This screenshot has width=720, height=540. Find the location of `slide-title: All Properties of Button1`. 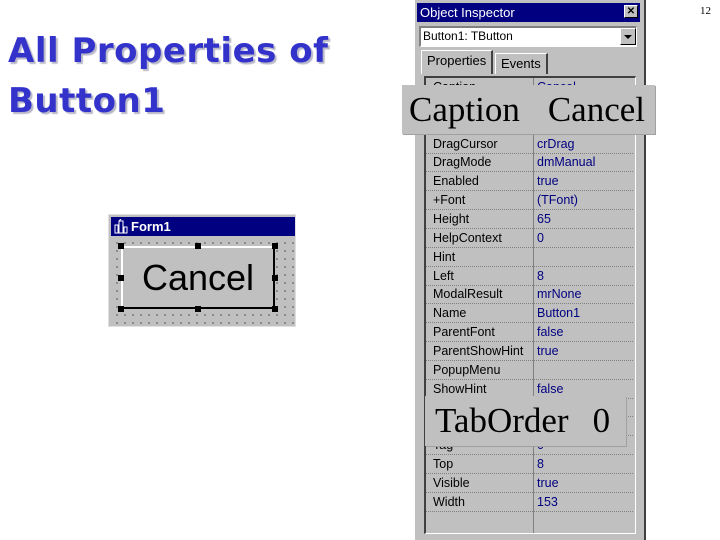

slide-title: All Properties of Button1 is located at coordinates (168, 76).